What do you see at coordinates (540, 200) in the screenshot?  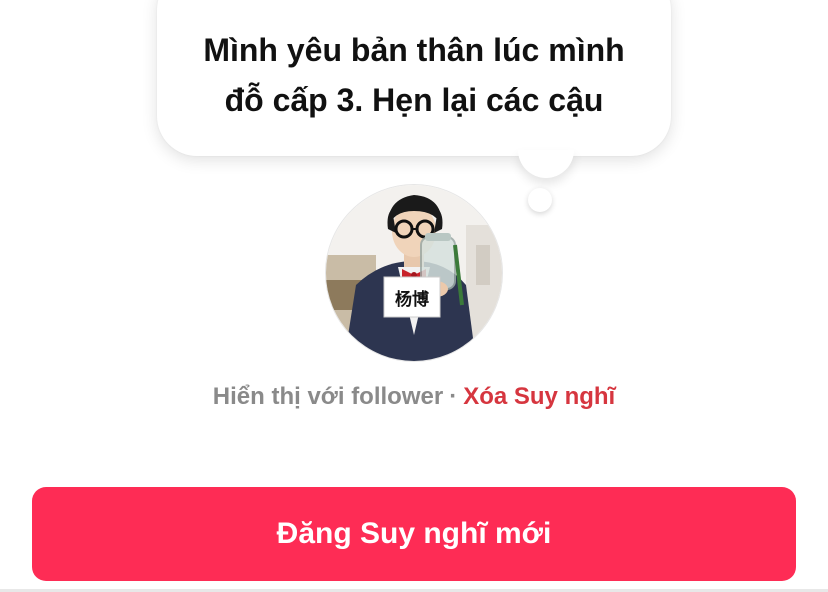 I see `bubble-tail-dot` at bounding box center [540, 200].